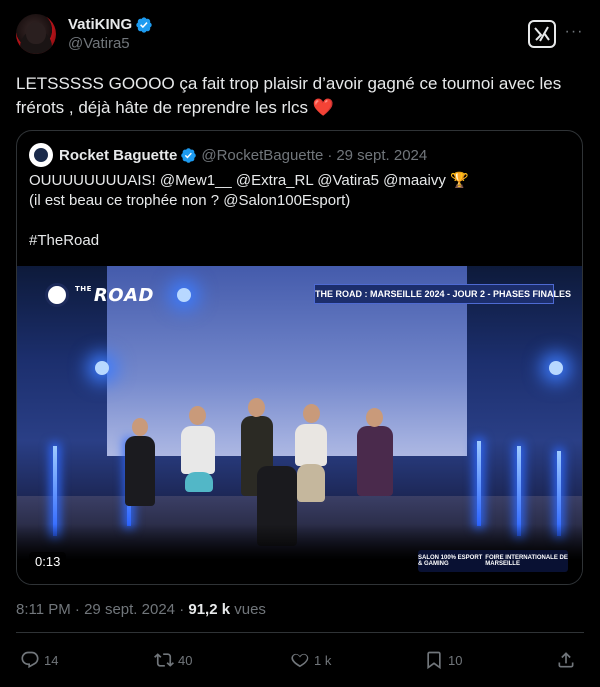 This screenshot has height=687, width=600. Describe the element at coordinates (443, 660) in the screenshot. I see `bookmark-button: 10` at that location.